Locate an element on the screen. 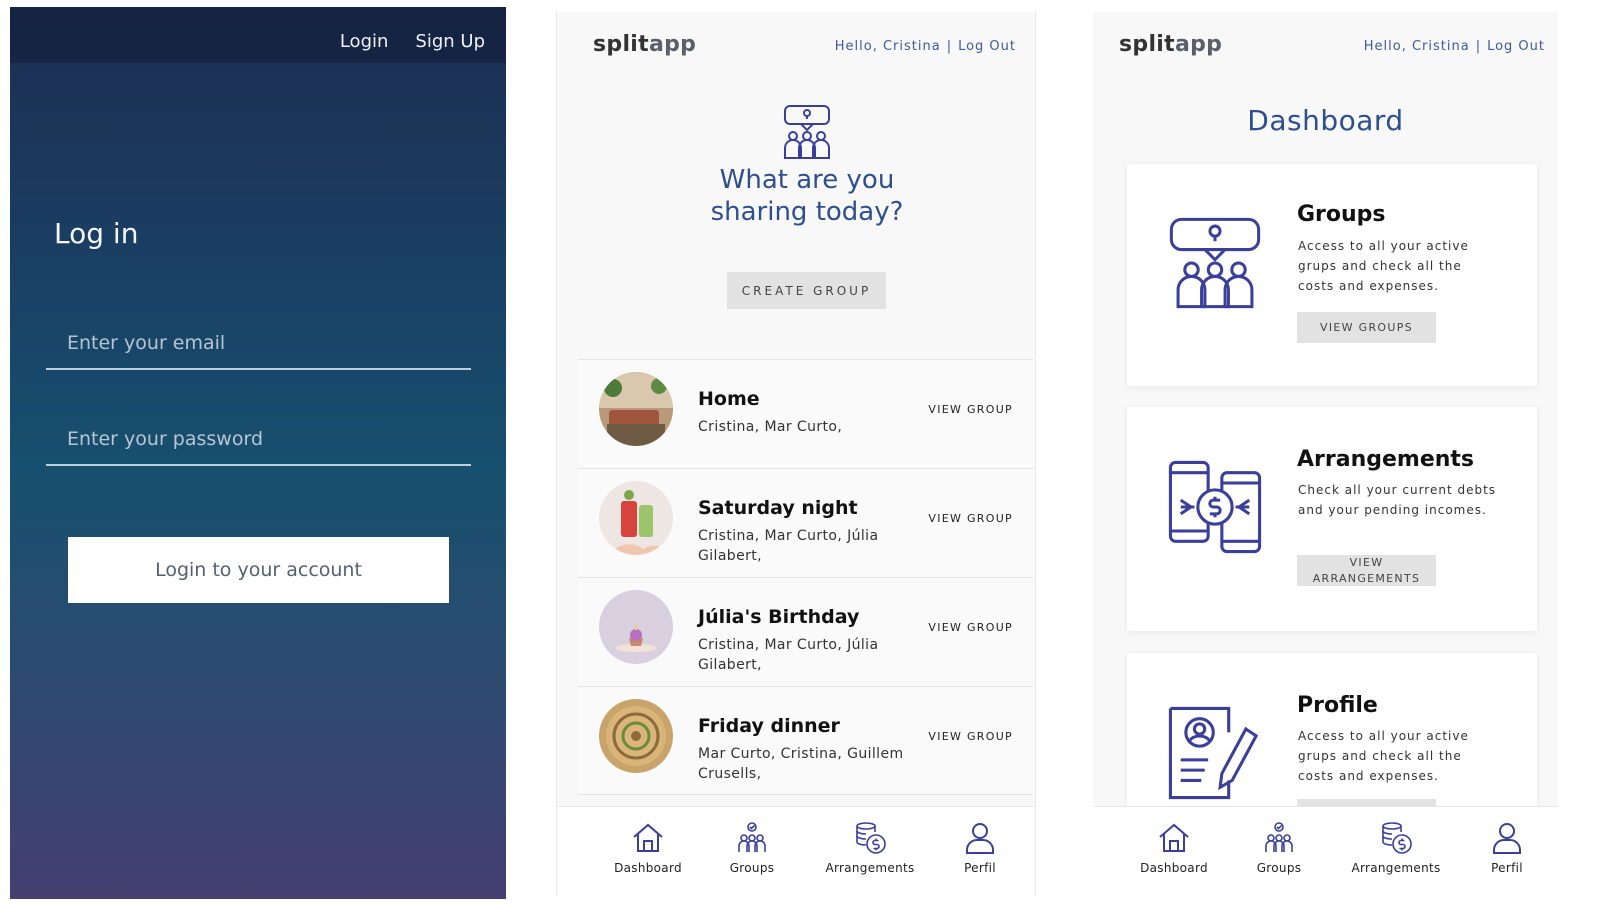 The height and width of the screenshot is (923, 1598). create-group-button: CREATE GROUP is located at coordinates (806, 290).